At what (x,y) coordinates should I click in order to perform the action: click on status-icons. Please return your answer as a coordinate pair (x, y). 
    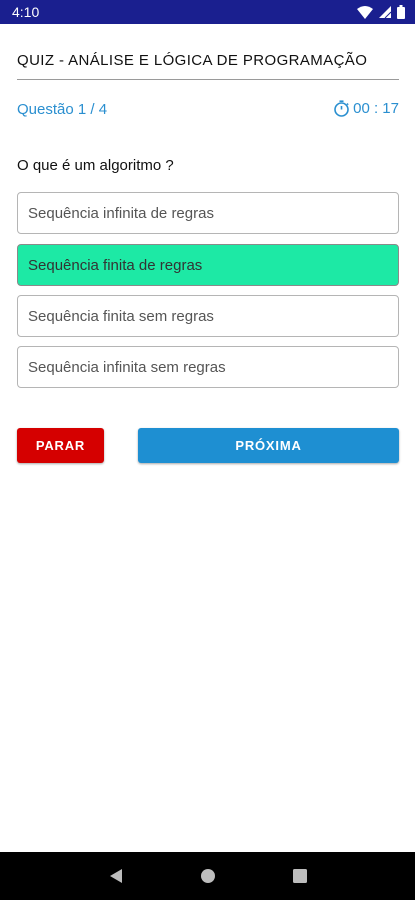
    Looking at the image, I should click on (381, 12).